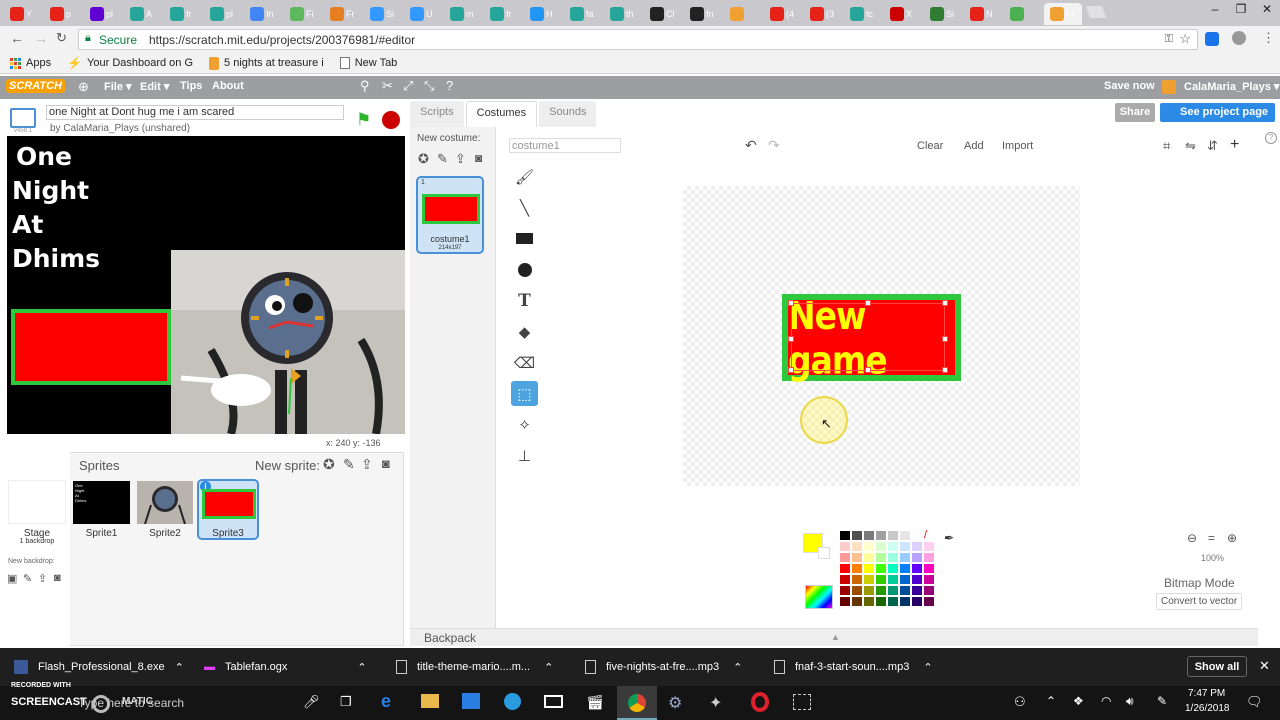 The width and height of the screenshot is (1280, 720). Describe the element at coordinates (524, 331) in the screenshot. I see `fill-bucket-tool-icon: ◆` at that location.